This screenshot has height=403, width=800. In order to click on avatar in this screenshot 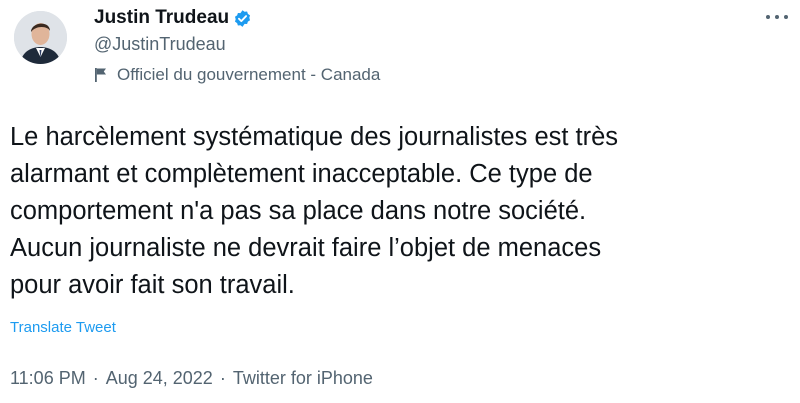, I will do `click(40, 37)`.